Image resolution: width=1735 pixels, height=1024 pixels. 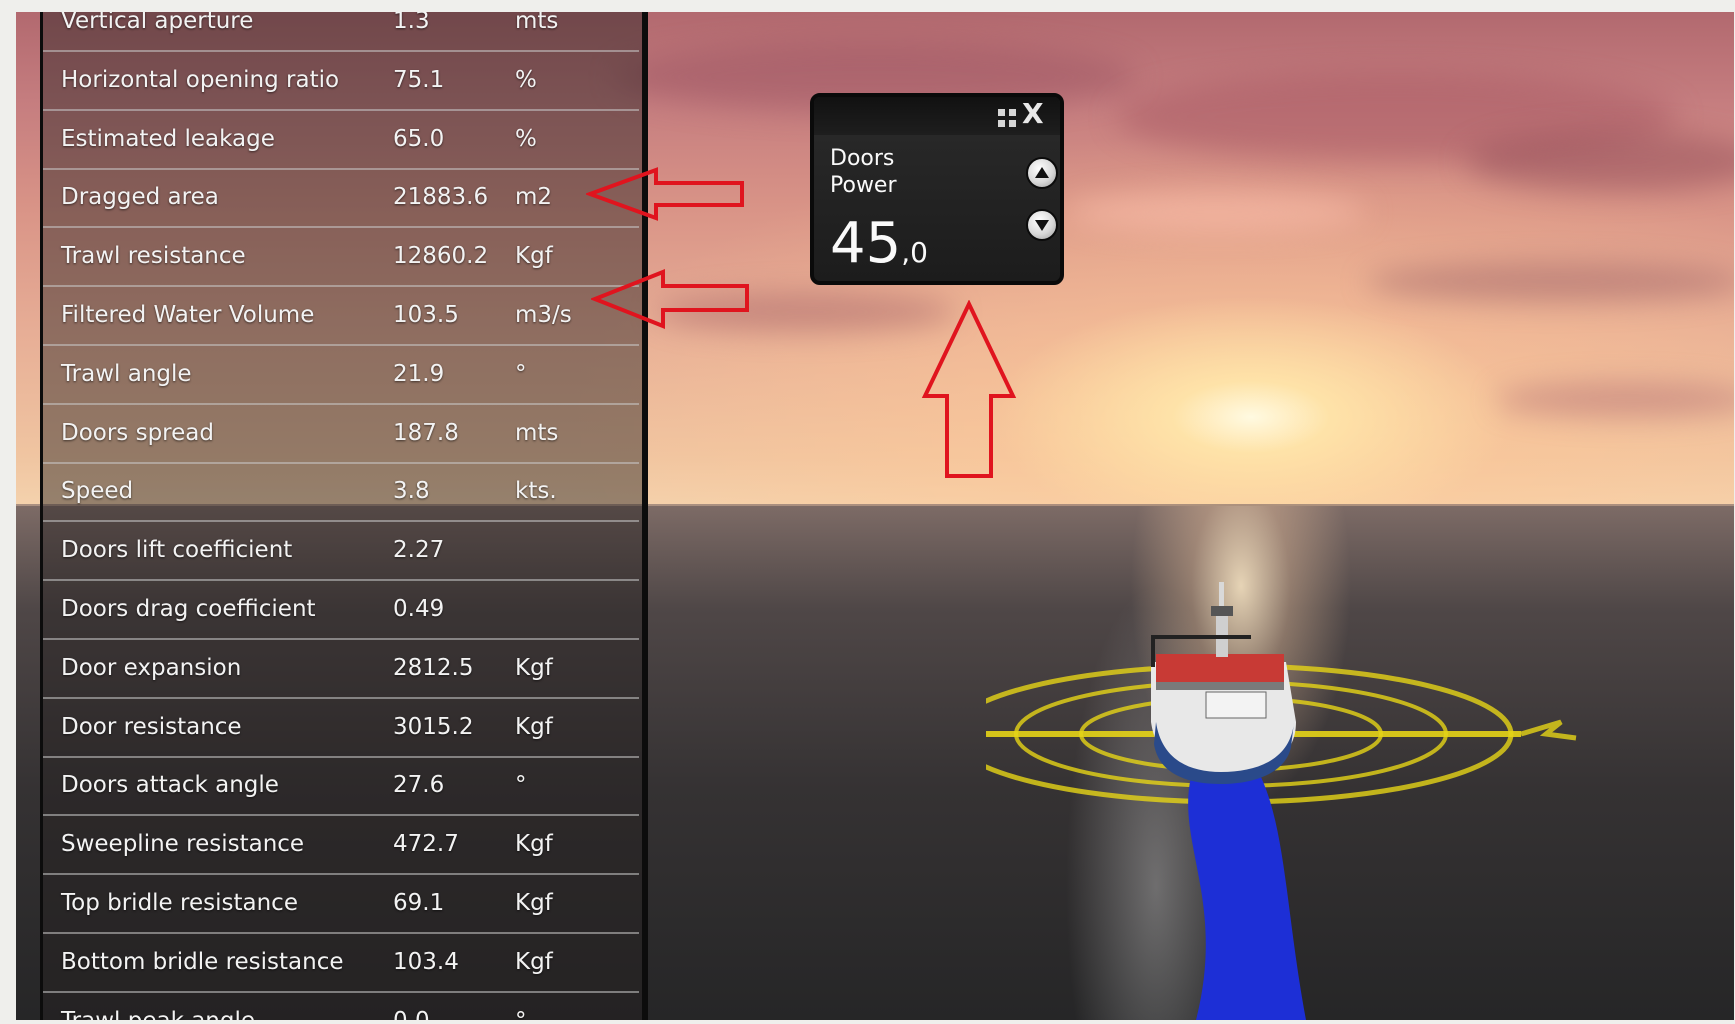 I want to click on widget-titlebar: X, so click(x=937, y=116).